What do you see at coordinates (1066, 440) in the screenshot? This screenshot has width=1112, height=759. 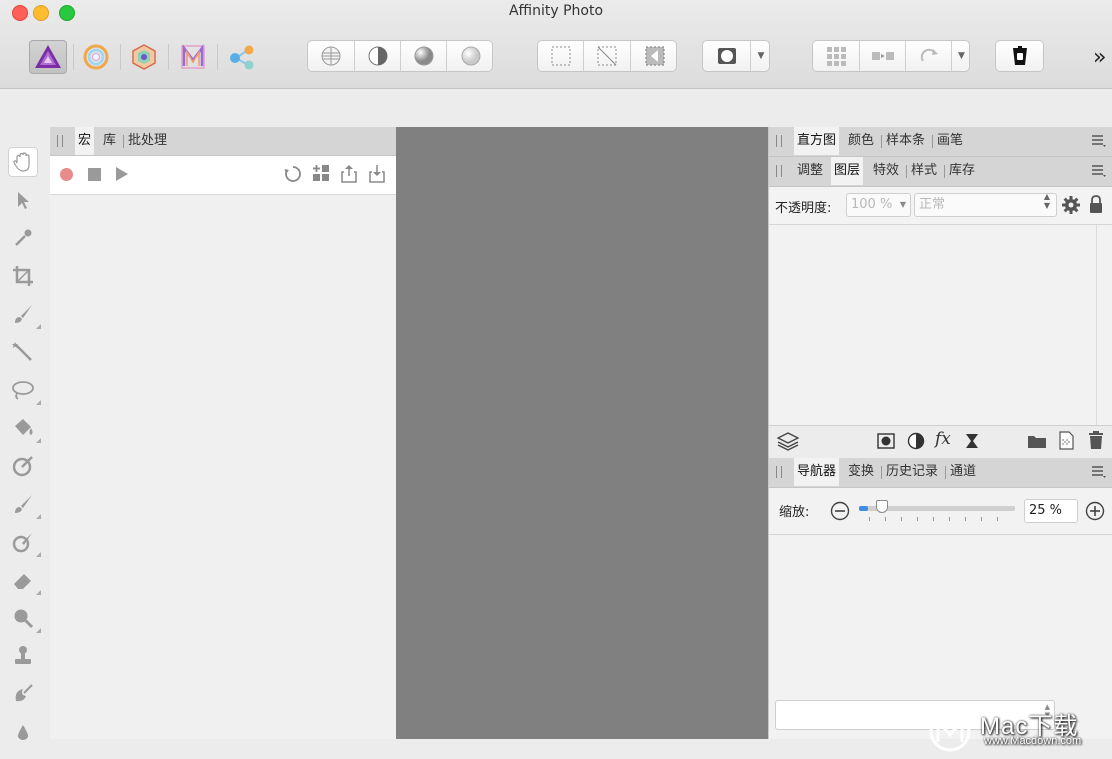 I see `add-pixel-layer-icon` at bounding box center [1066, 440].